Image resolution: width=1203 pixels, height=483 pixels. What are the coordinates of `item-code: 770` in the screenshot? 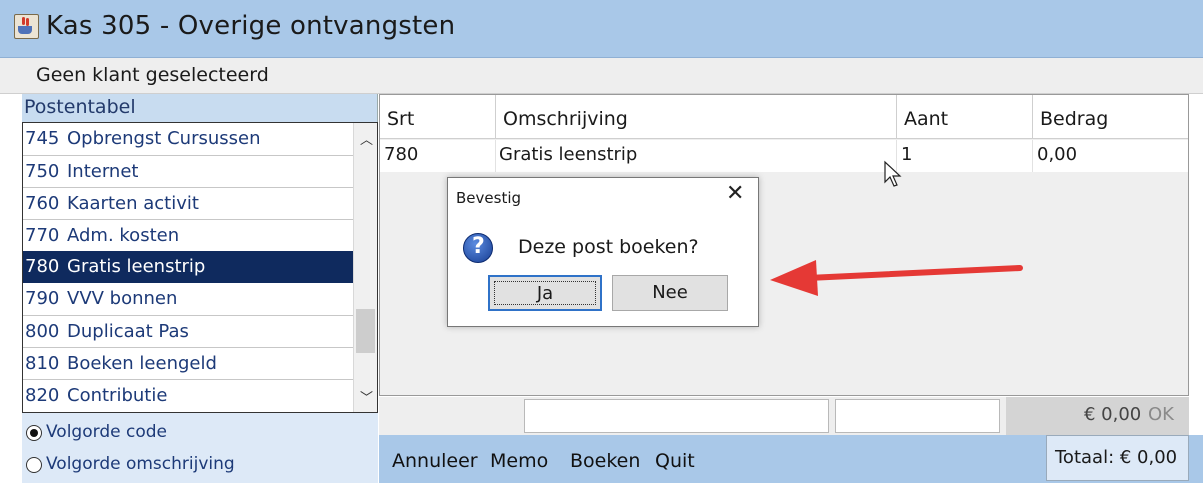 It's located at (42, 235).